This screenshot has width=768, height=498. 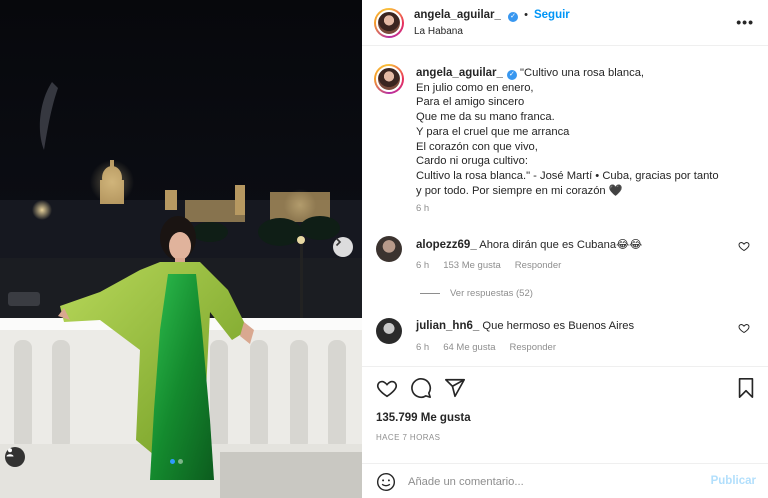 I want to click on caption-username: angela_aguilar_, so click(x=459, y=73).